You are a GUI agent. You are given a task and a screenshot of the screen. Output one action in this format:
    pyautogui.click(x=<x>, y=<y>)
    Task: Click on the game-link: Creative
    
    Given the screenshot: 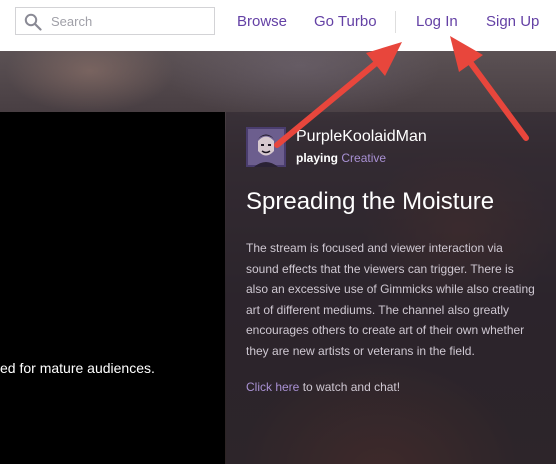 What is the action you would take?
    pyautogui.click(x=363, y=158)
    